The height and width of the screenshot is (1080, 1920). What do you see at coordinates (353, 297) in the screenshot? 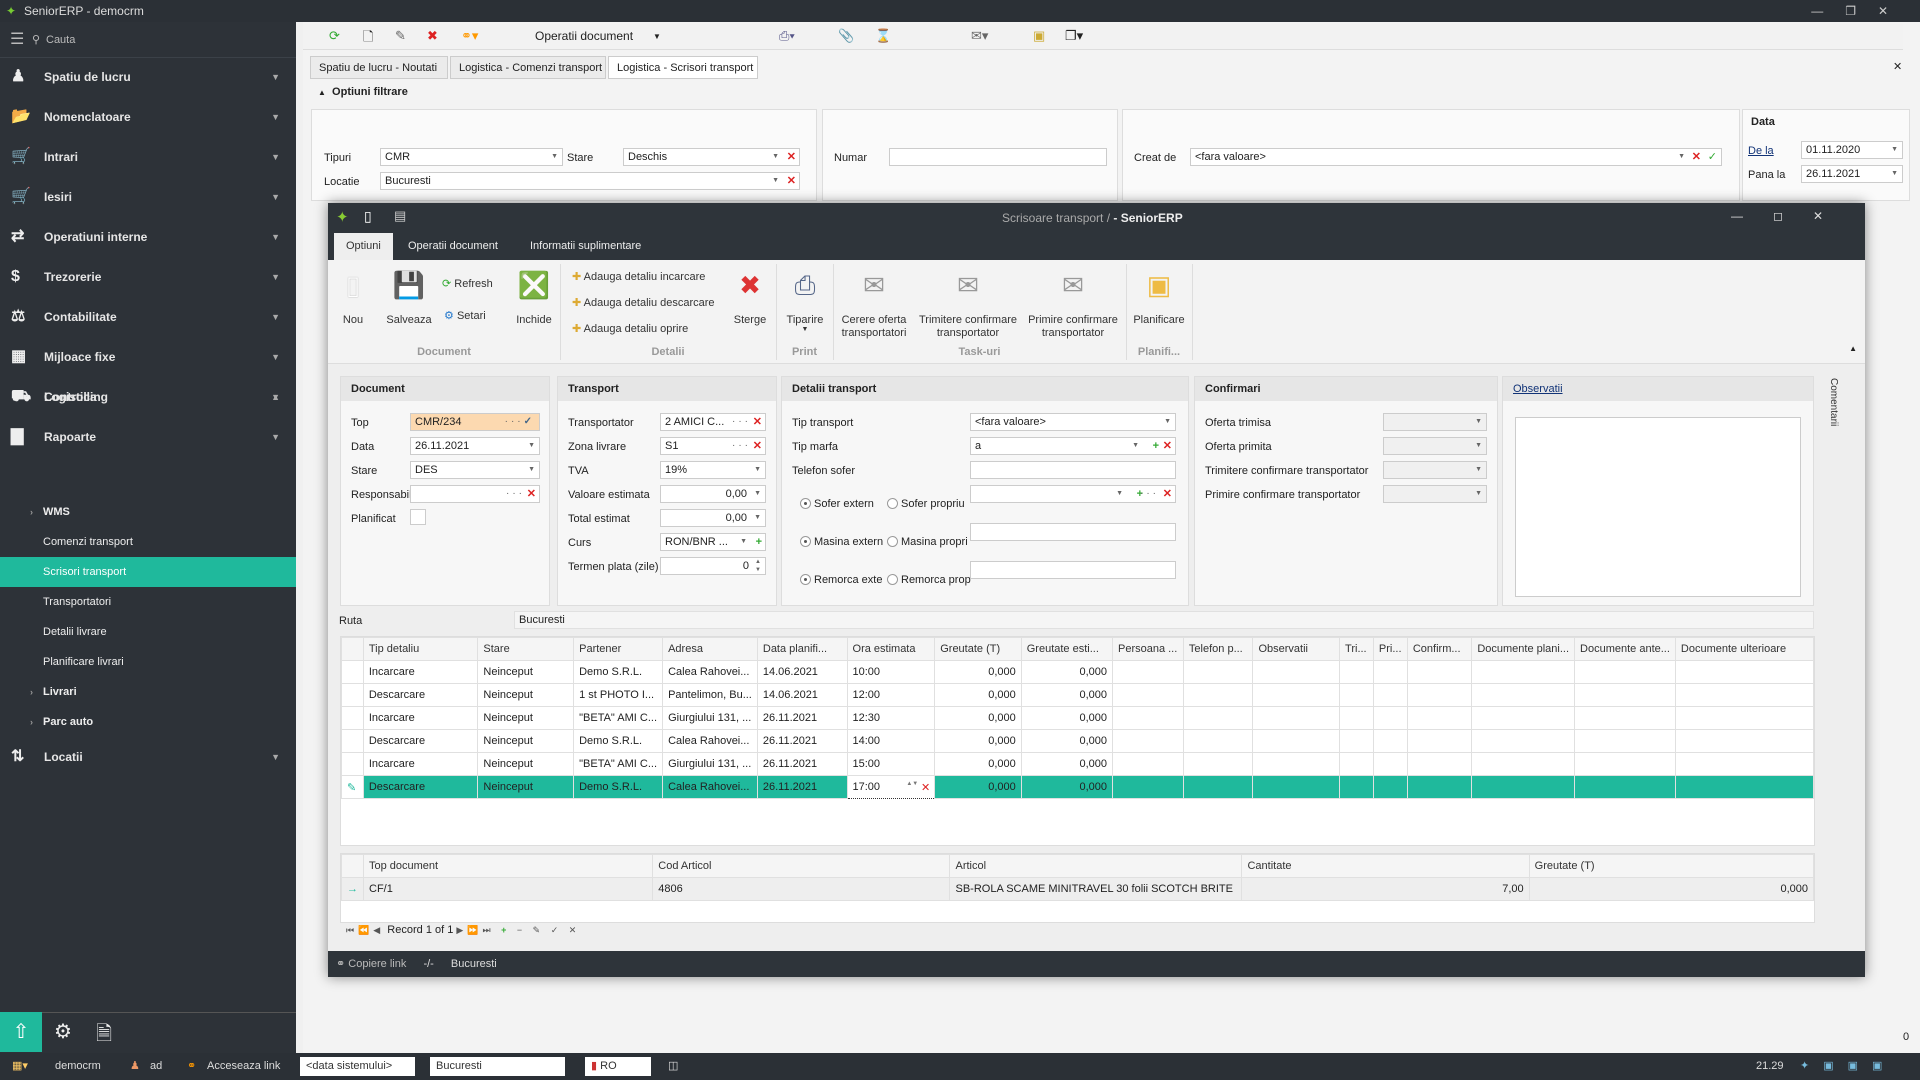
I see `nou-button: ▯ Nou` at bounding box center [353, 297].